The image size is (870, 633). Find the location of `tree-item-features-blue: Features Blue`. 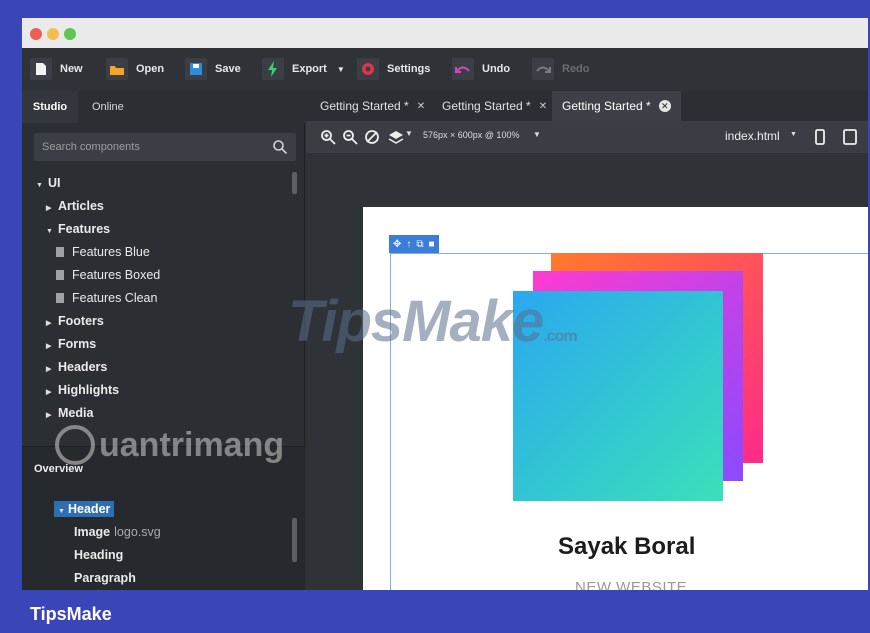

tree-item-features-blue: Features Blue is located at coordinates (103, 252).